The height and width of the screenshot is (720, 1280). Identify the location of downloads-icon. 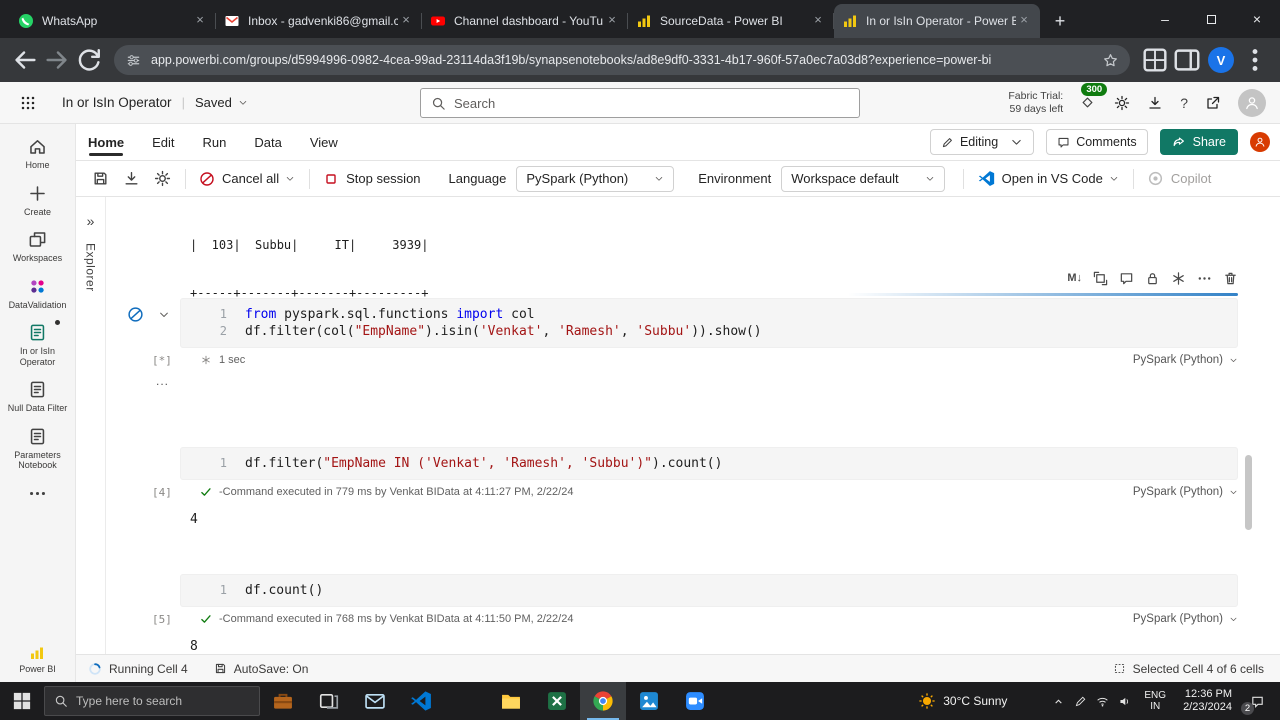
(1155, 103).